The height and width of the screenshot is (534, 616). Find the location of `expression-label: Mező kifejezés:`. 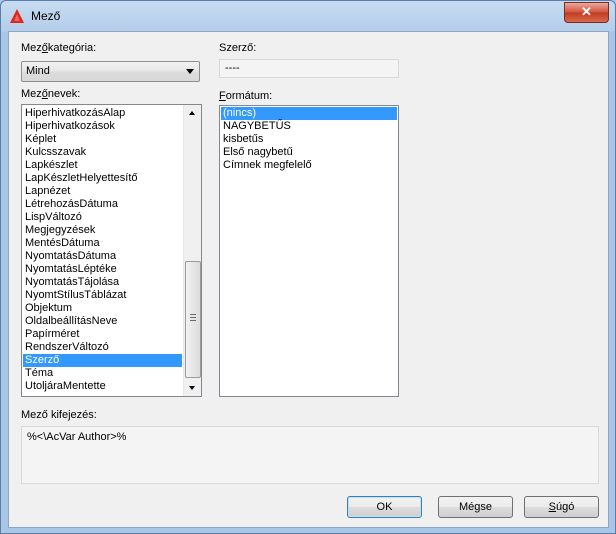

expression-label: Mező kifejezés: is located at coordinates (59, 415).